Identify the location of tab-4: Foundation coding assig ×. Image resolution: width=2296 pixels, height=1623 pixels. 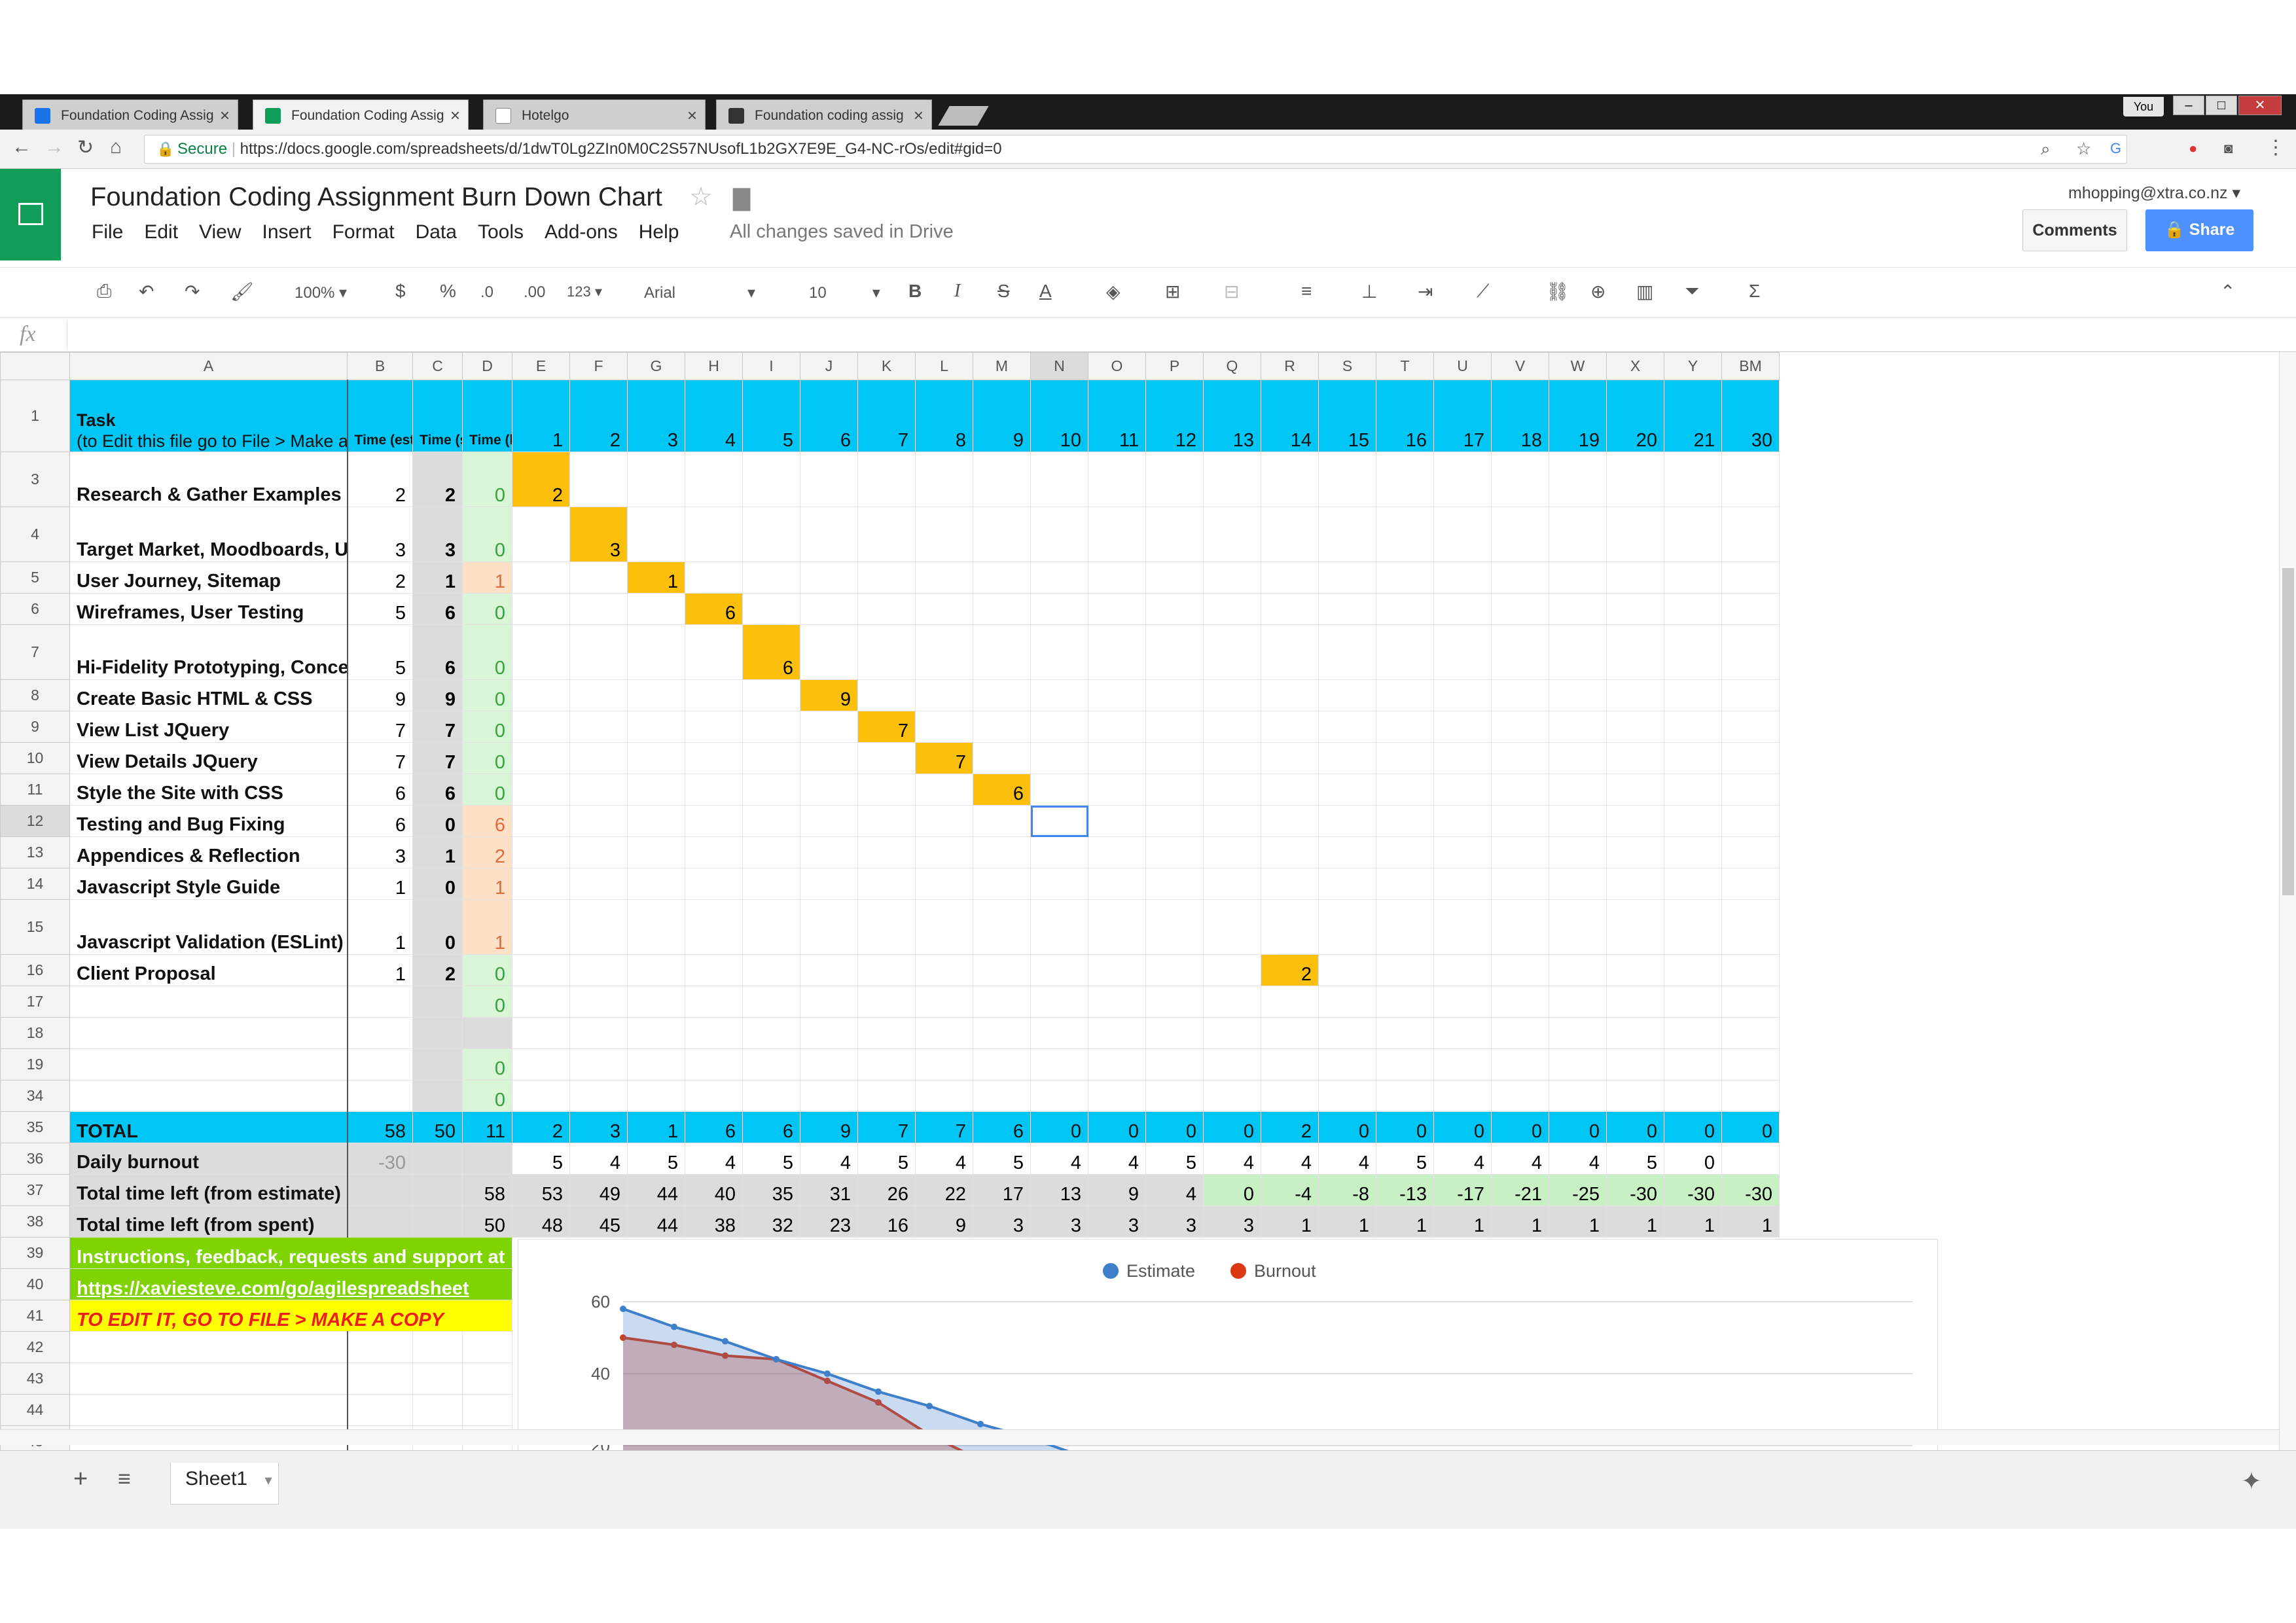
(824, 115).